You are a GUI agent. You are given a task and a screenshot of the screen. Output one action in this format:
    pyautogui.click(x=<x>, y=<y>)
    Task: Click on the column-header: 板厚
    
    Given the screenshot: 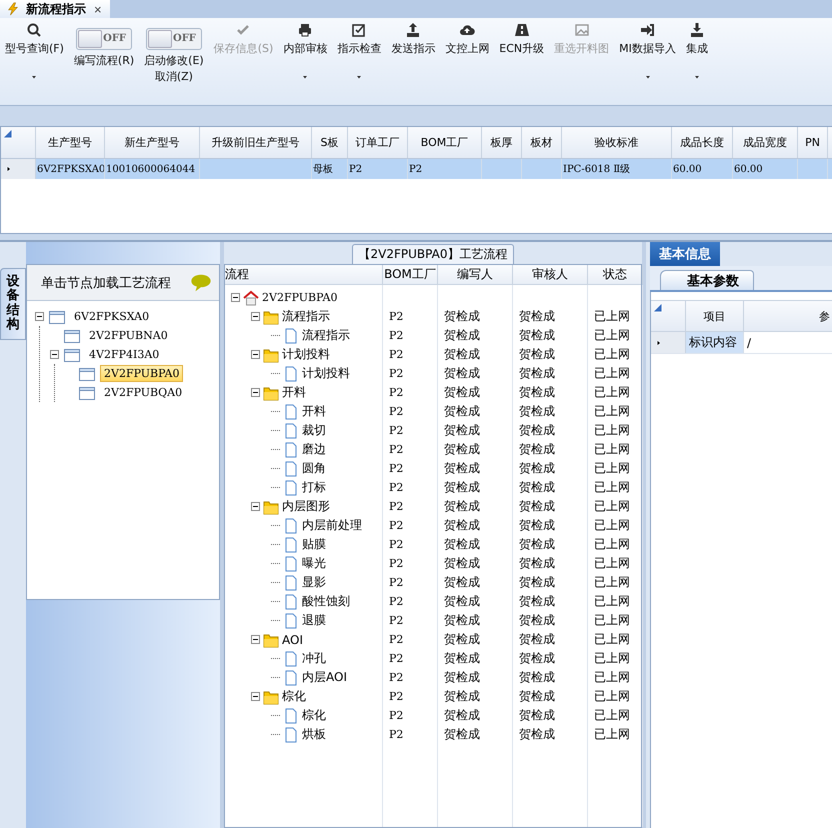 What is the action you would take?
    pyautogui.click(x=502, y=142)
    